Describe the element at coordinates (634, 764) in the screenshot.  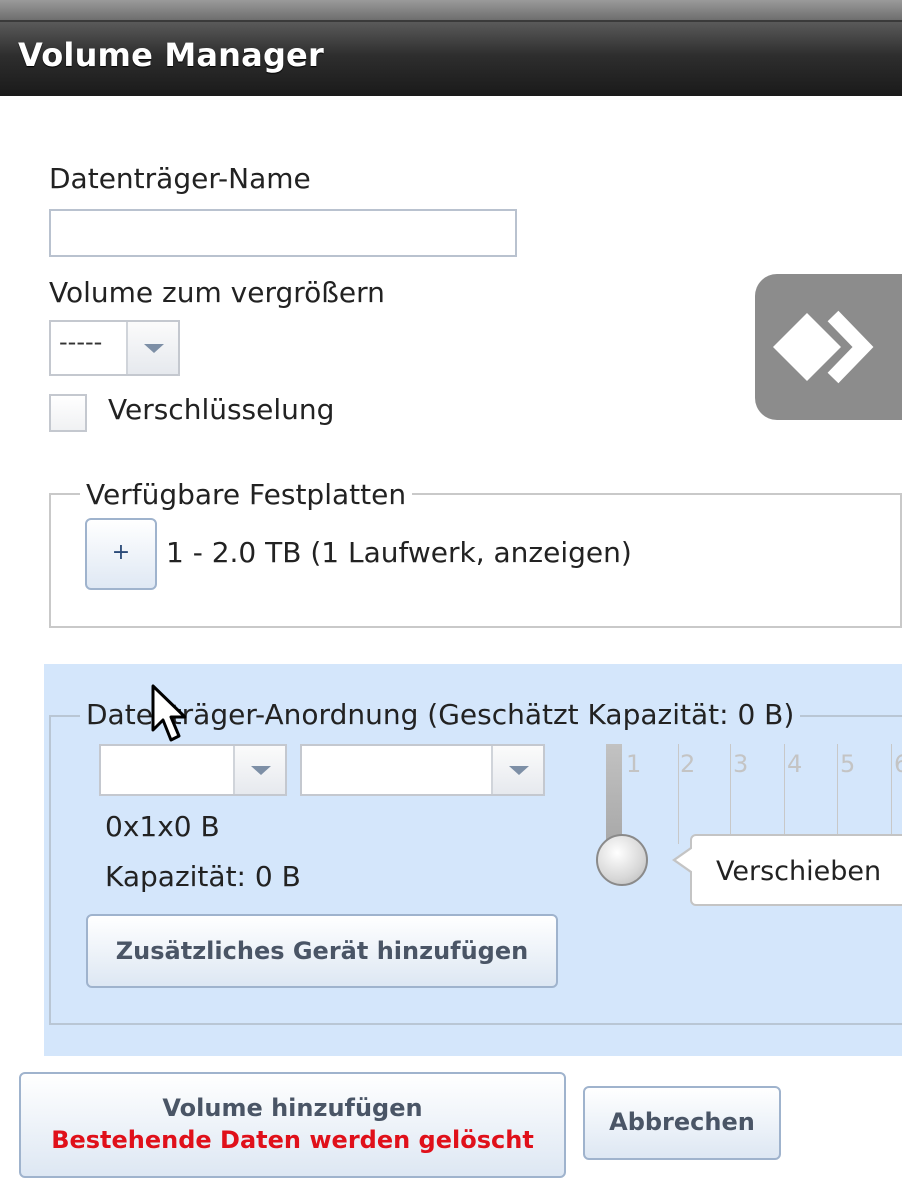
I see `grid-column-number: 1` at that location.